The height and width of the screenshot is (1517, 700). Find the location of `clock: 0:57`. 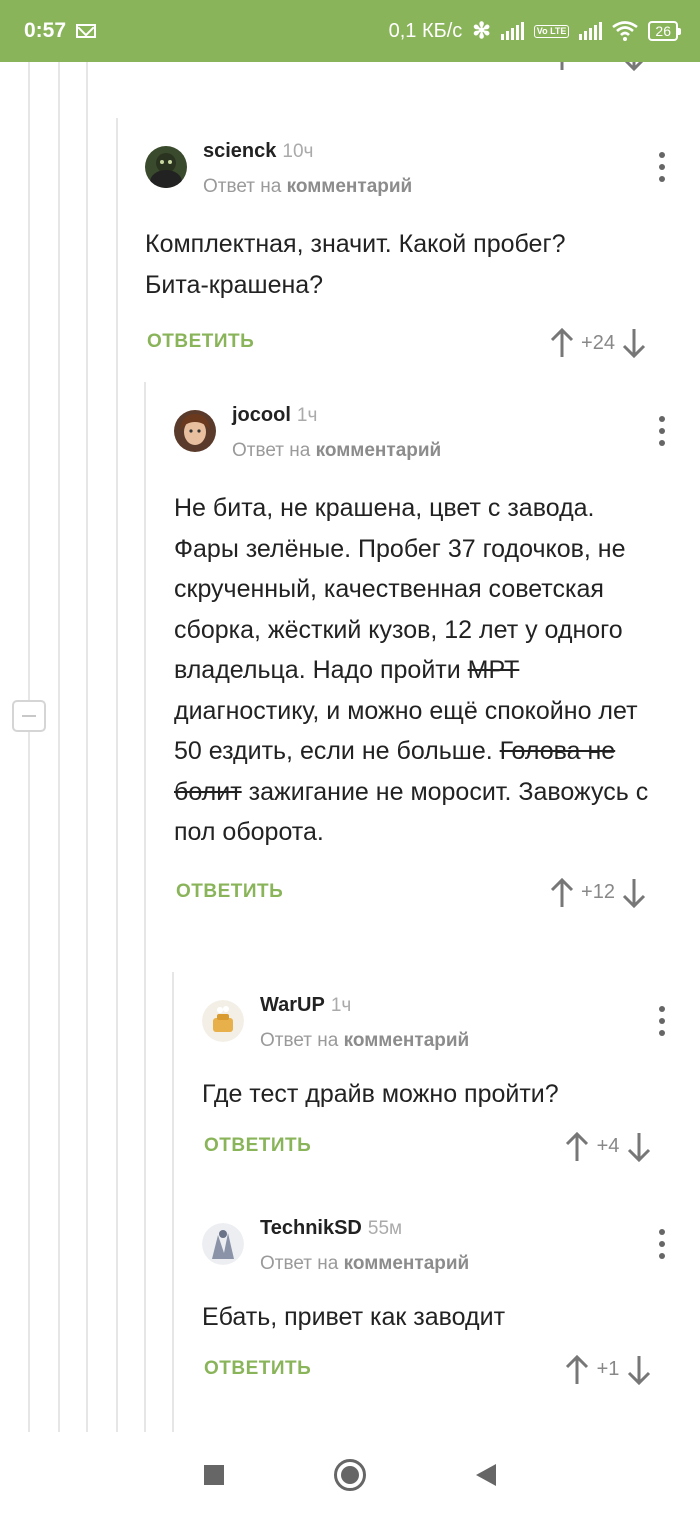

clock: 0:57 is located at coordinates (45, 30).